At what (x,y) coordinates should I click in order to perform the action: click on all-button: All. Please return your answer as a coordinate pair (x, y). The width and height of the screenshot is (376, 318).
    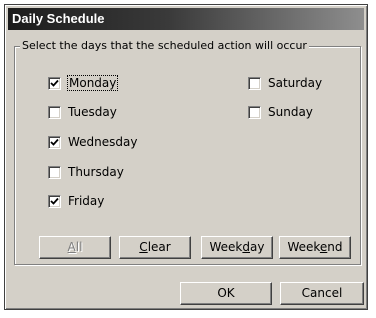
    Looking at the image, I should click on (75, 247).